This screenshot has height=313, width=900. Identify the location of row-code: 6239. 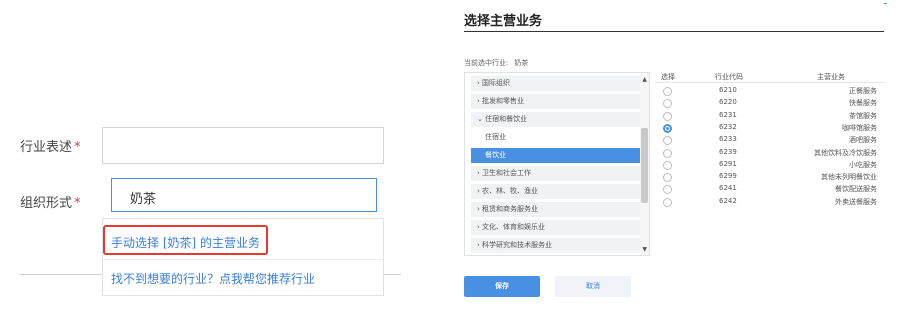
(728, 151).